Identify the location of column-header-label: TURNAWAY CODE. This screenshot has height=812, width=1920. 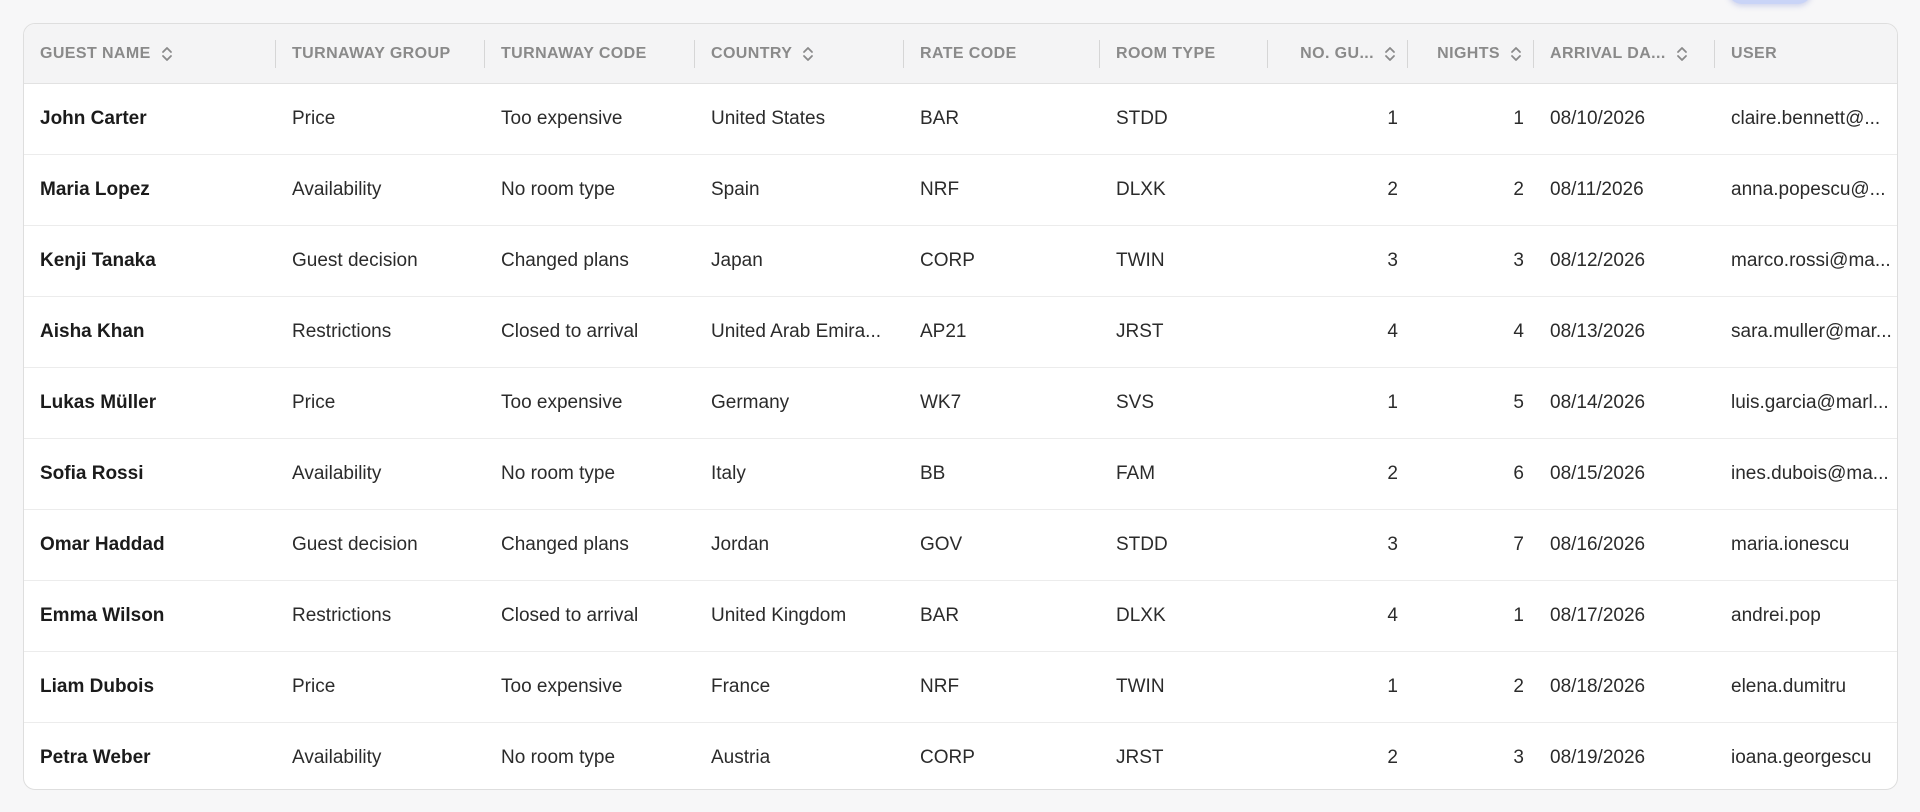
(574, 53).